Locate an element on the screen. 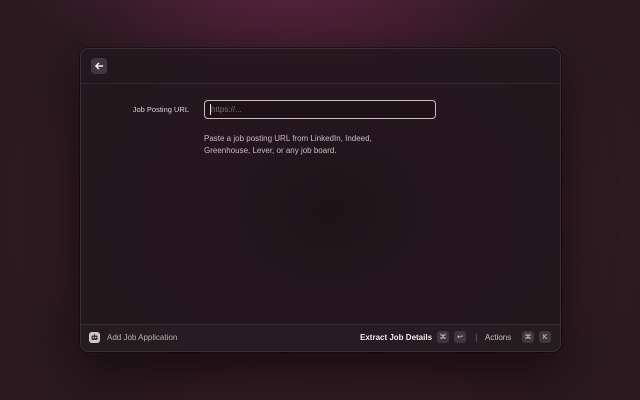 The height and width of the screenshot is (400, 640). robot-icon is located at coordinates (94, 336).